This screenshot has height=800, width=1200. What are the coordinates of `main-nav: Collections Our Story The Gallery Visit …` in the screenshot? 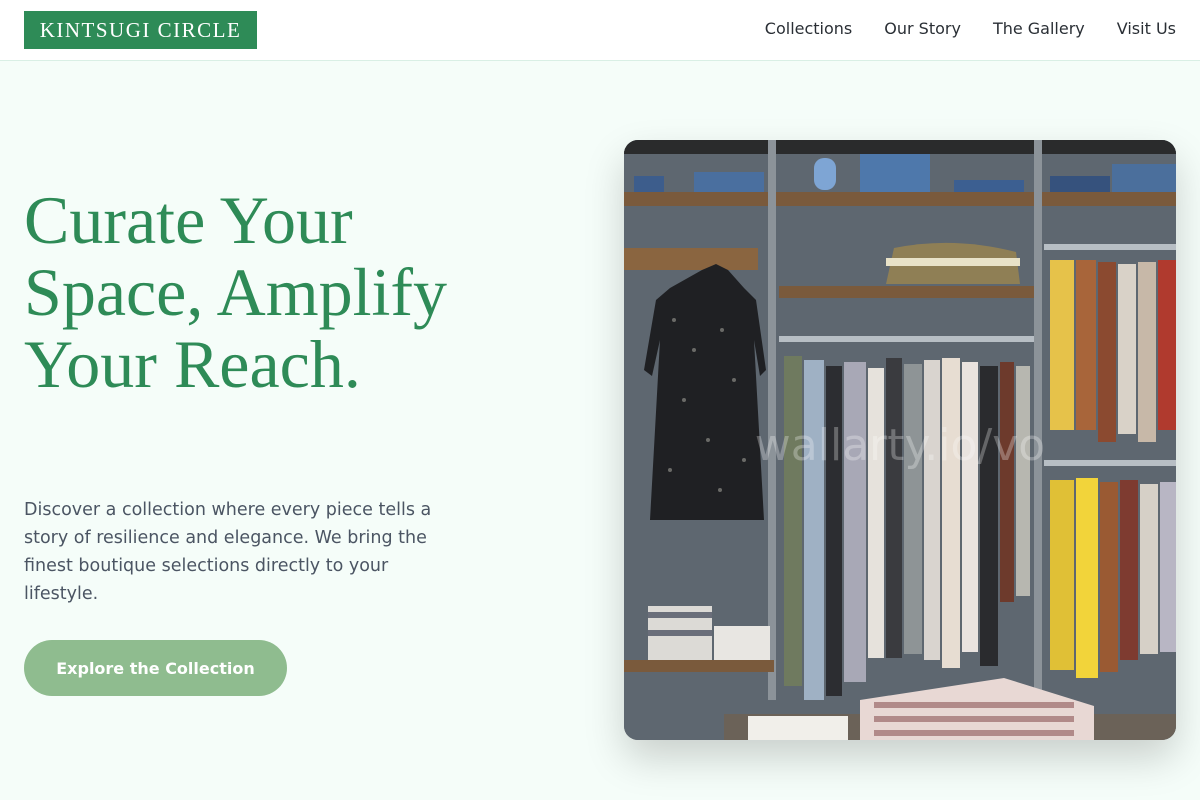 It's located at (970, 29).